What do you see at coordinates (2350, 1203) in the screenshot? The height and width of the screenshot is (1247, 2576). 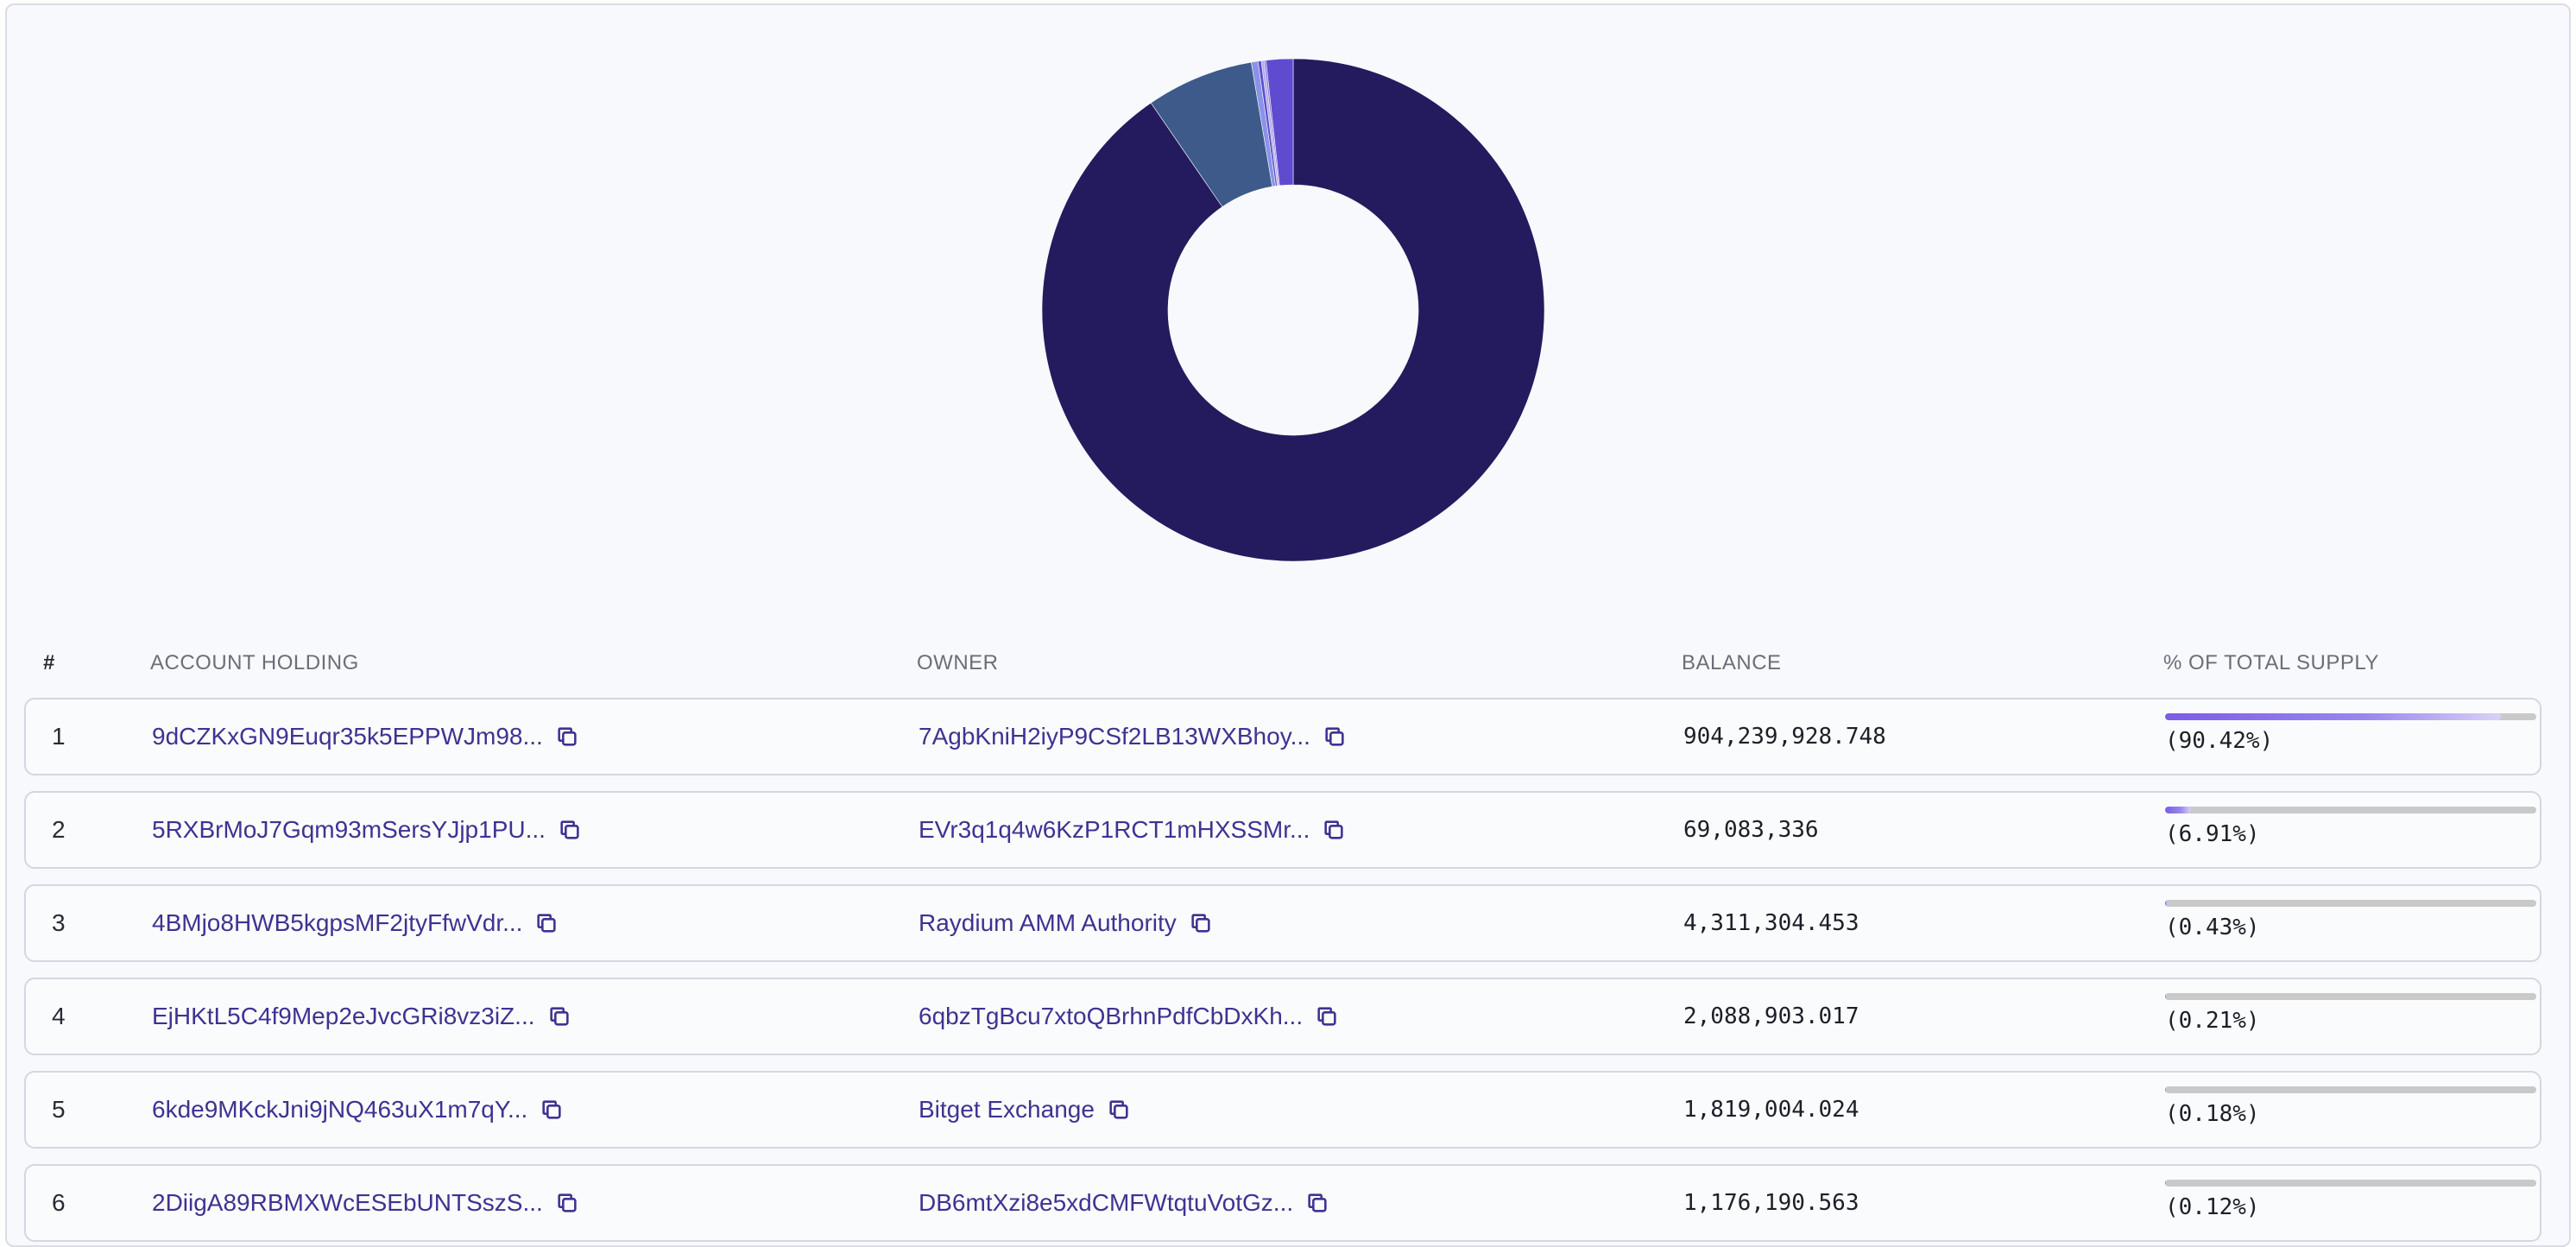 I see `percent-supply-cell: (0.12%)` at bounding box center [2350, 1203].